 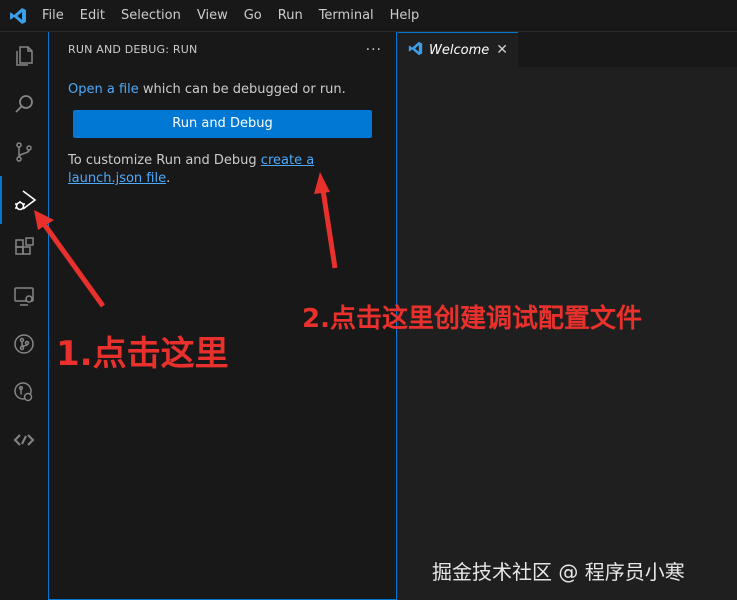 I want to click on annotation-step1: 1.点击这里, so click(x=142, y=354).